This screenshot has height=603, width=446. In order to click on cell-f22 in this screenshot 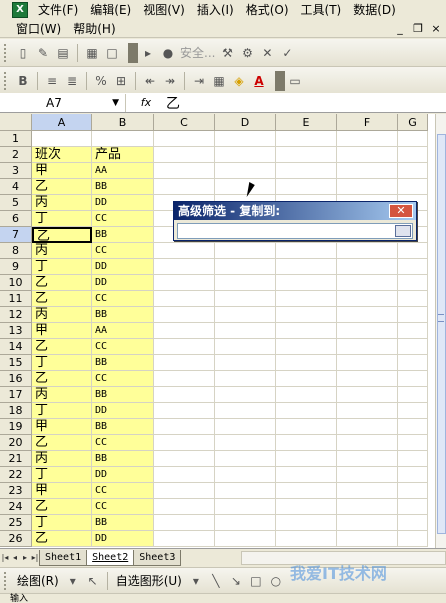, I will do `click(367, 475)`.